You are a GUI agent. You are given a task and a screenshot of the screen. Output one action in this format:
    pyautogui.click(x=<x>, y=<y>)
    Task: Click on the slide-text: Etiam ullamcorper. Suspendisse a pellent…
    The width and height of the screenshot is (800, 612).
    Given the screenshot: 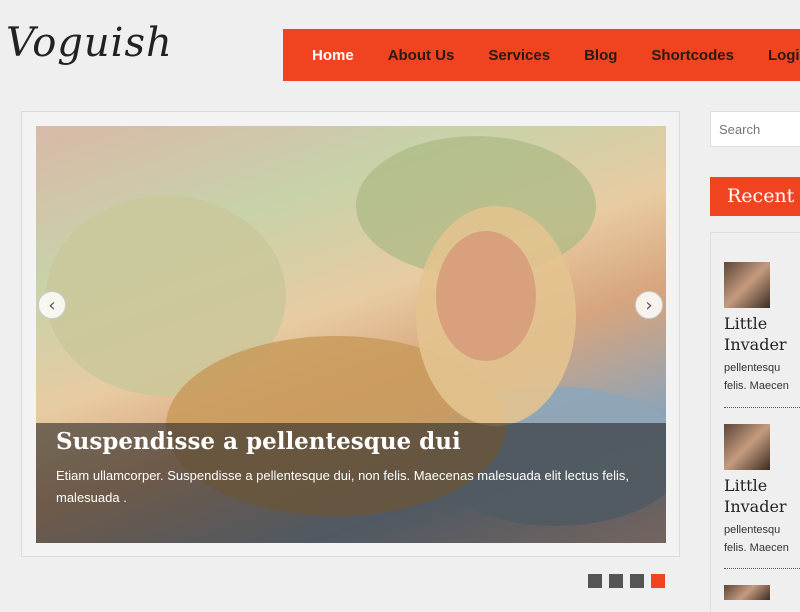 What is the action you would take?
    pyautogui.click(x=343, y=486)
    